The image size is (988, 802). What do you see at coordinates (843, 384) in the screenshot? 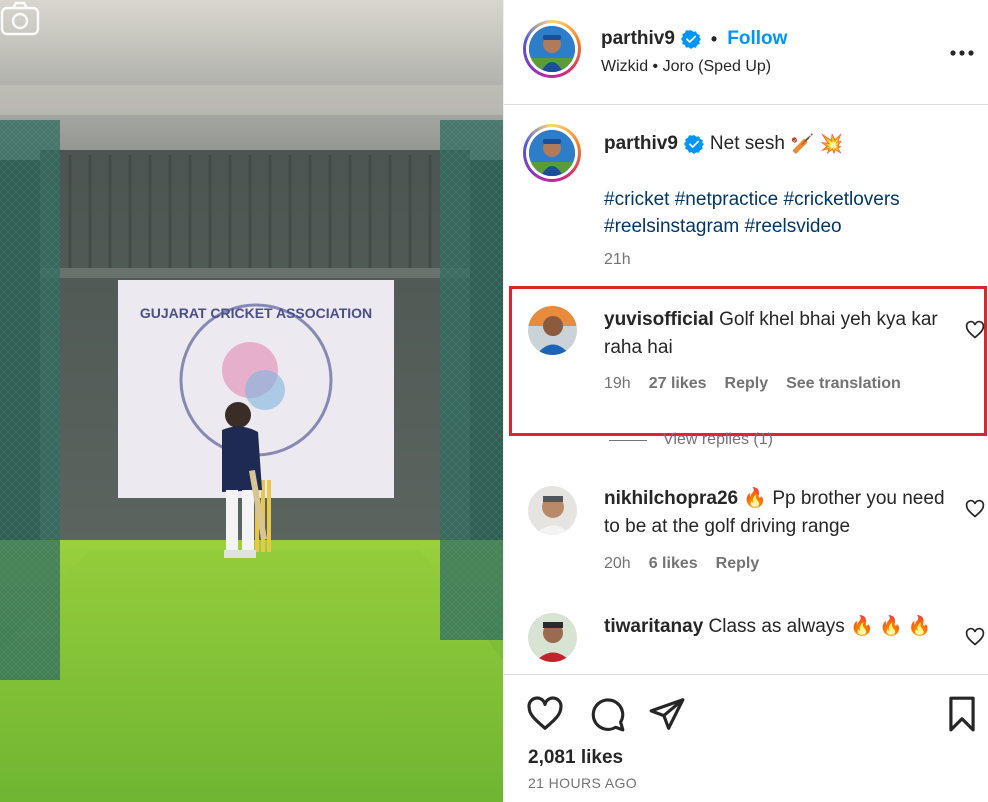
I see `see-translation-button: See translation` at bounding box center [843, 384].